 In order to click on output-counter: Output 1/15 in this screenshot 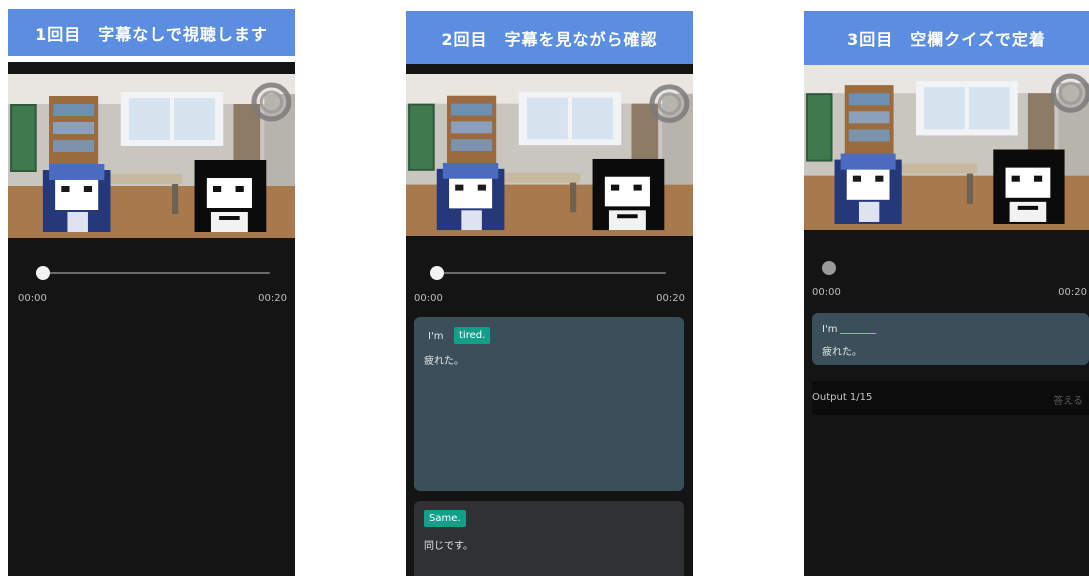, I will do `click(842, 397)`.